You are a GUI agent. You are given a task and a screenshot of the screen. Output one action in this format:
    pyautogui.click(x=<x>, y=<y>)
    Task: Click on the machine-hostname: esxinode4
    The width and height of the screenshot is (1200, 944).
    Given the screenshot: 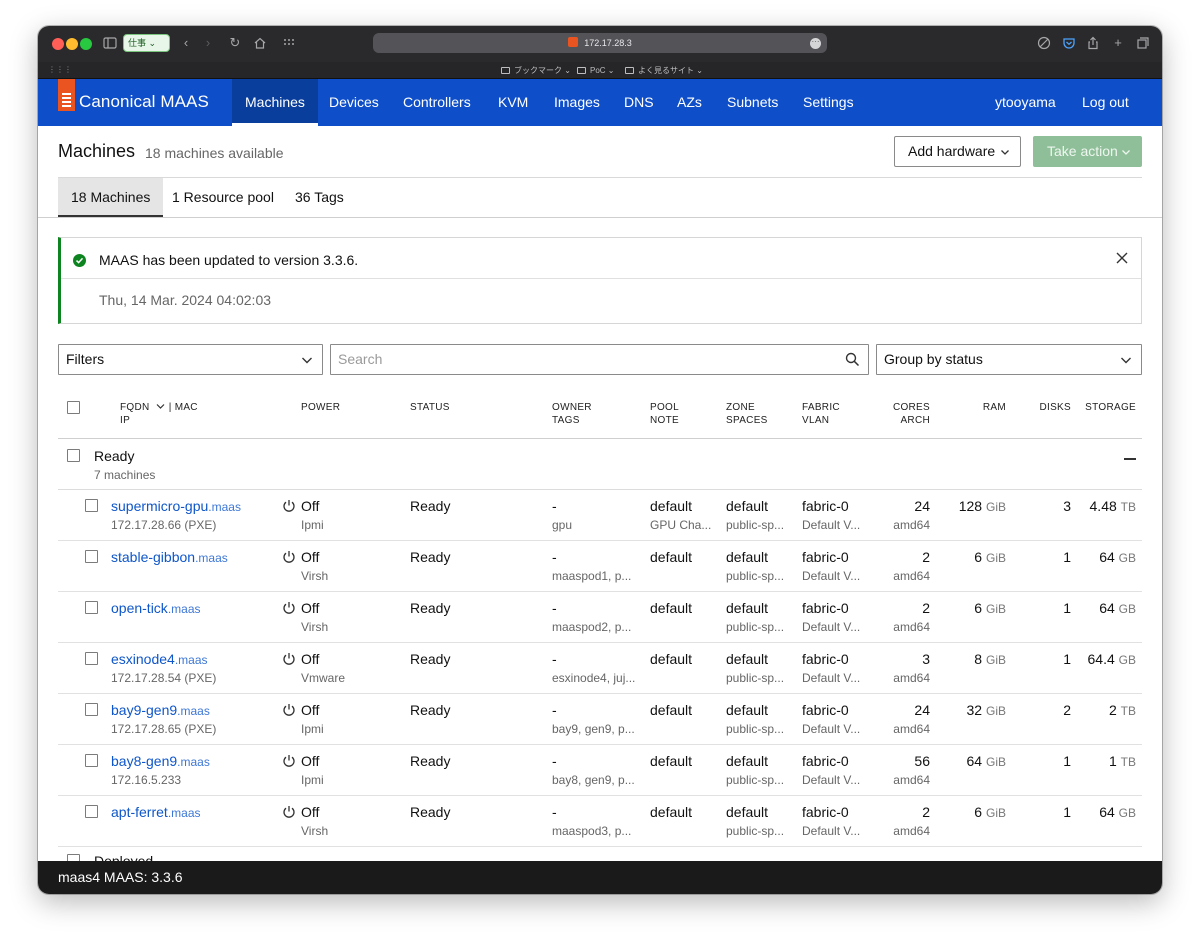 What is the action you would take?
    pyautogui.click(x=143, y=659)
    